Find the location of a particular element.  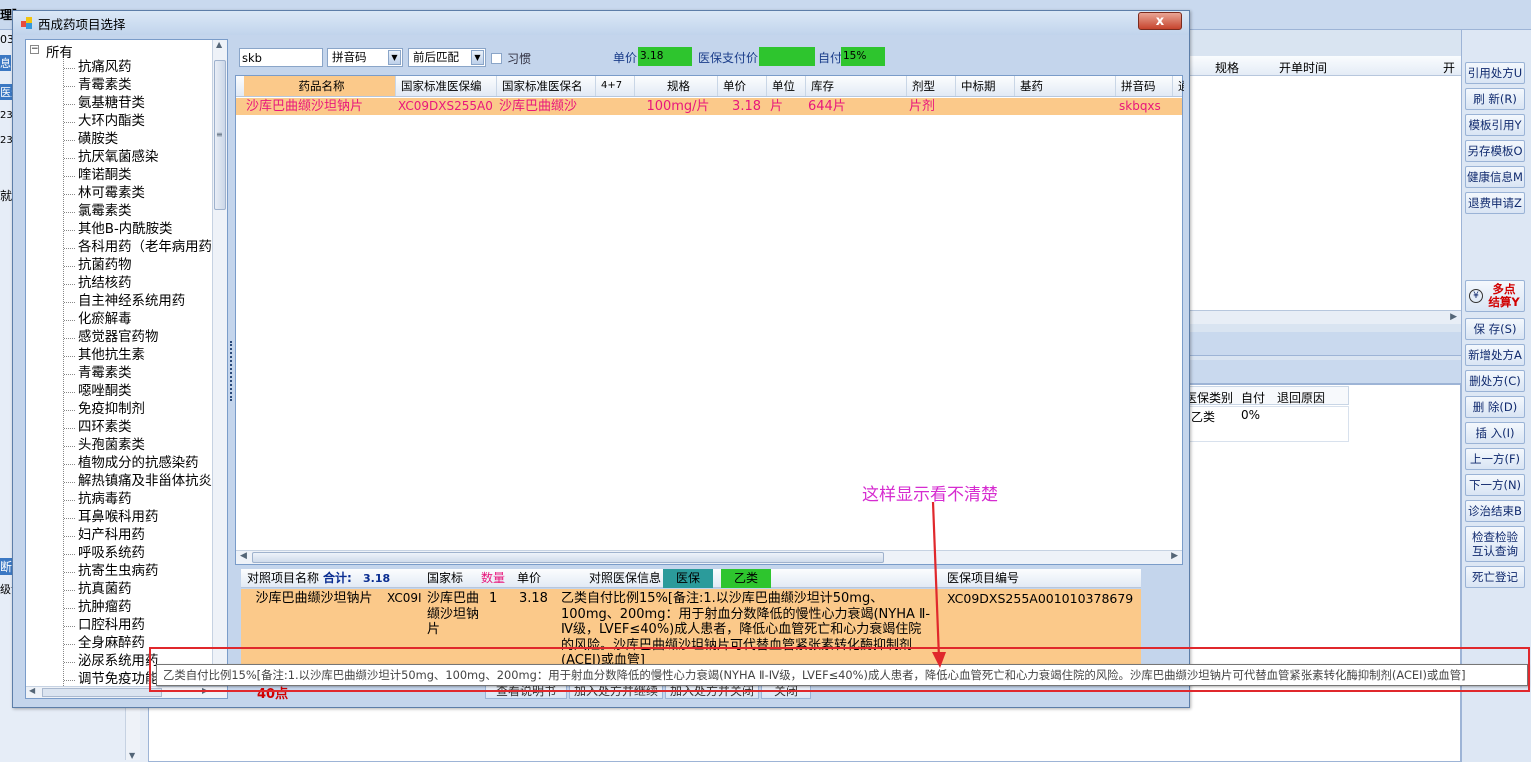

match-mode-value: 前后匹配 is located at coordinates (436, 57).